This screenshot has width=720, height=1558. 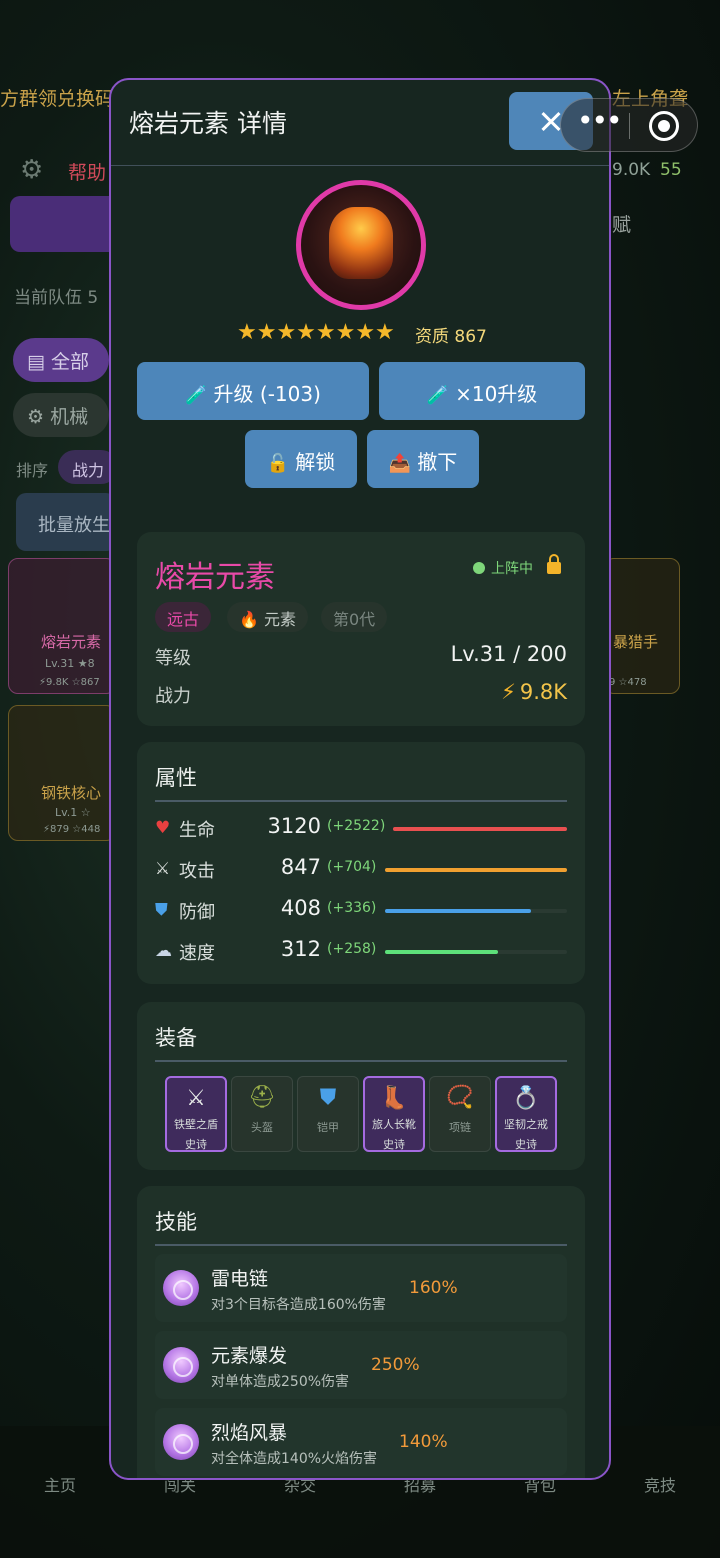 What do you see at coordinates (280, 1382) in the screenshot?
I see `skill-desc: 对单体造成250%伤害` at bounding box center [280, 1382].